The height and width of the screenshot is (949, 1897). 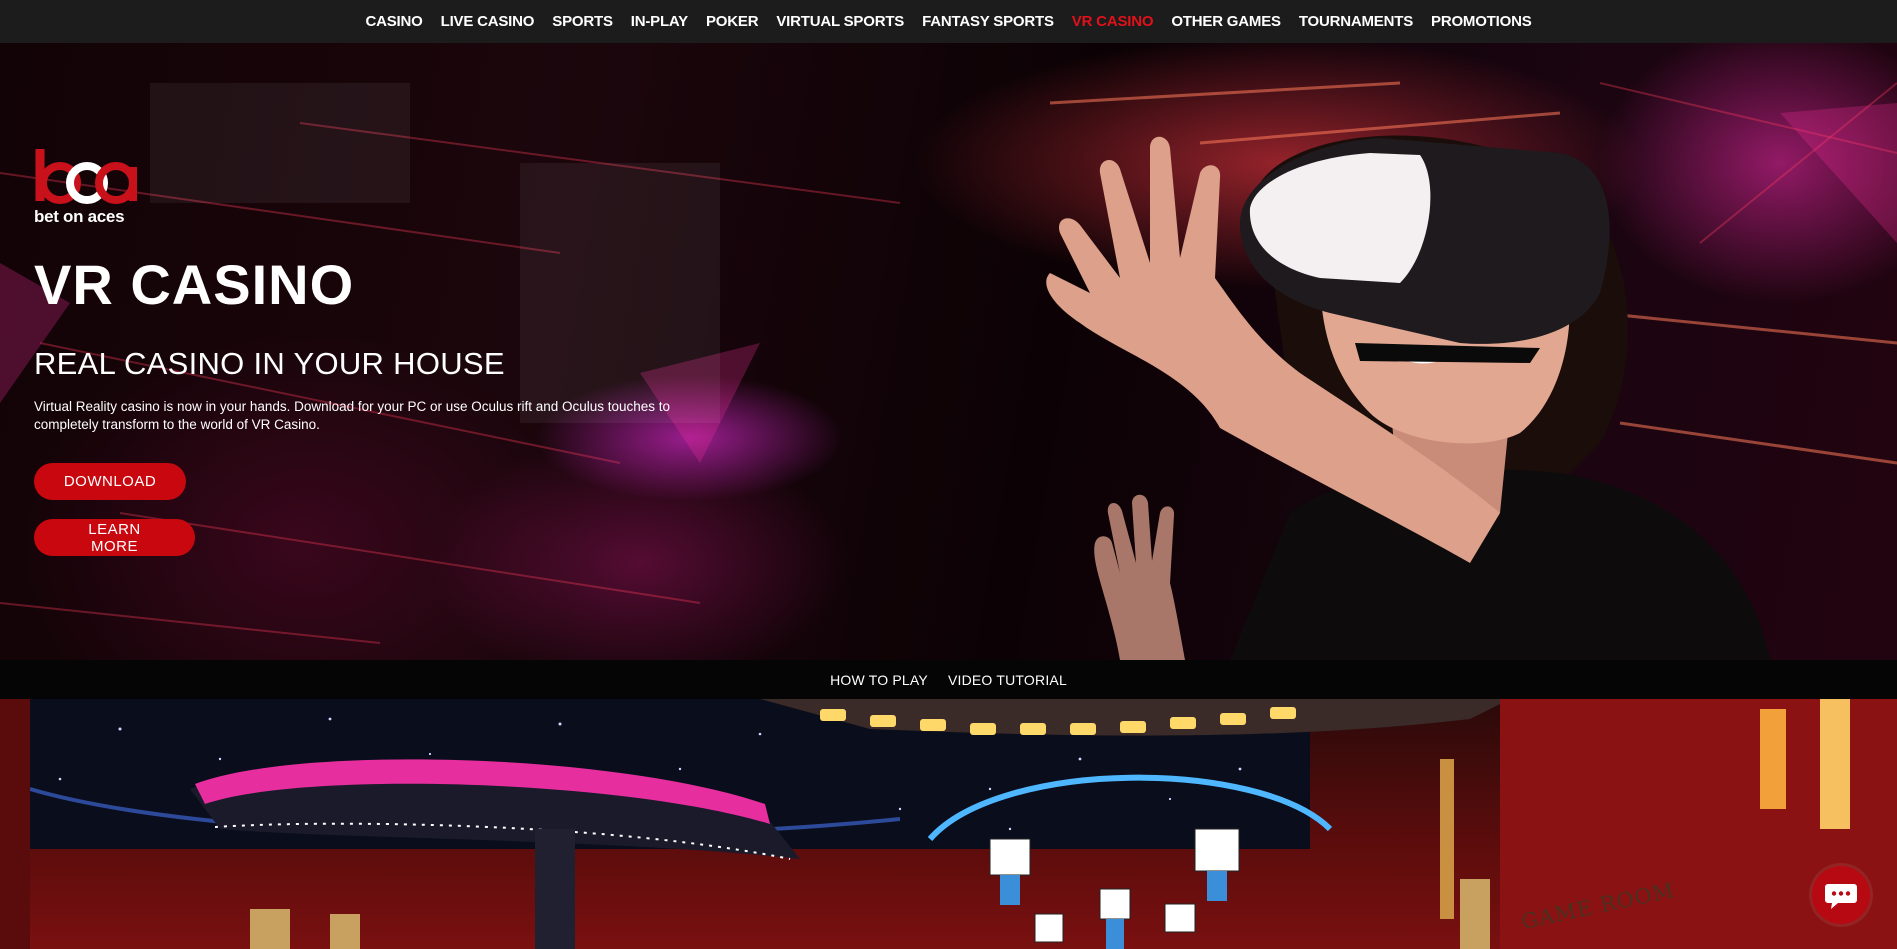 What do you see at coordinates (1225, 21) in the screenshot?
I see `nav-item-other-games: OTHER GAMES` at bounding box center [1225, 21].